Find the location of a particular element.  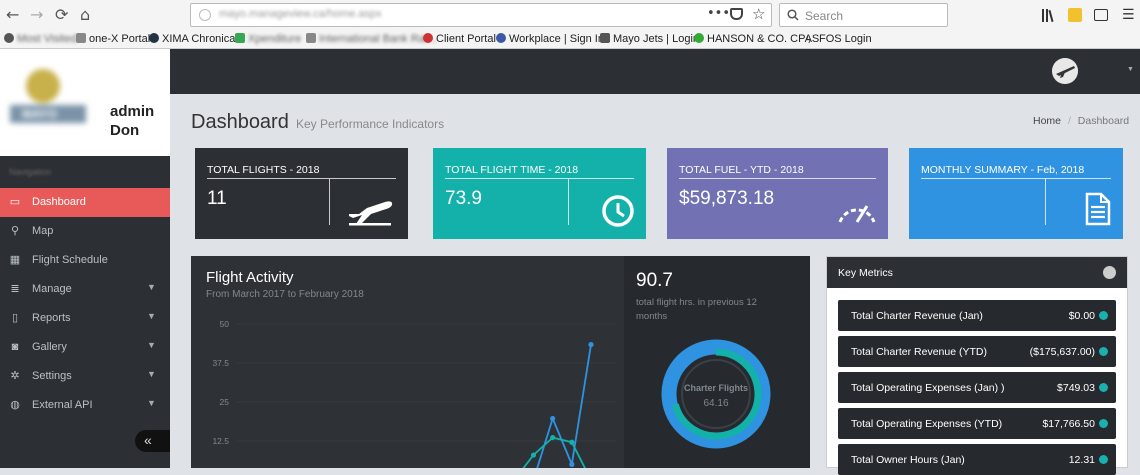

gauge-icon is located at coordinates (857, 214).